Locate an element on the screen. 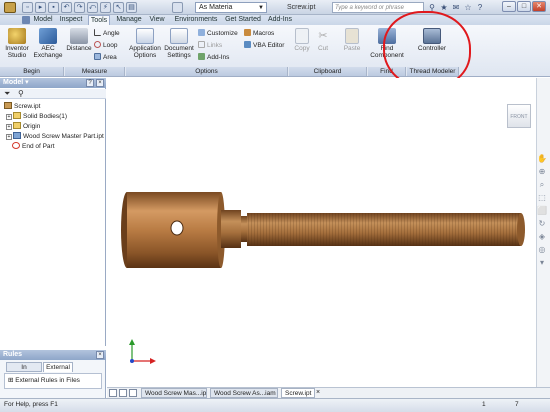 Image resolution: width=550 pixels, height=412 pixels. help-icon: ? is located at coordinates (480, 7).